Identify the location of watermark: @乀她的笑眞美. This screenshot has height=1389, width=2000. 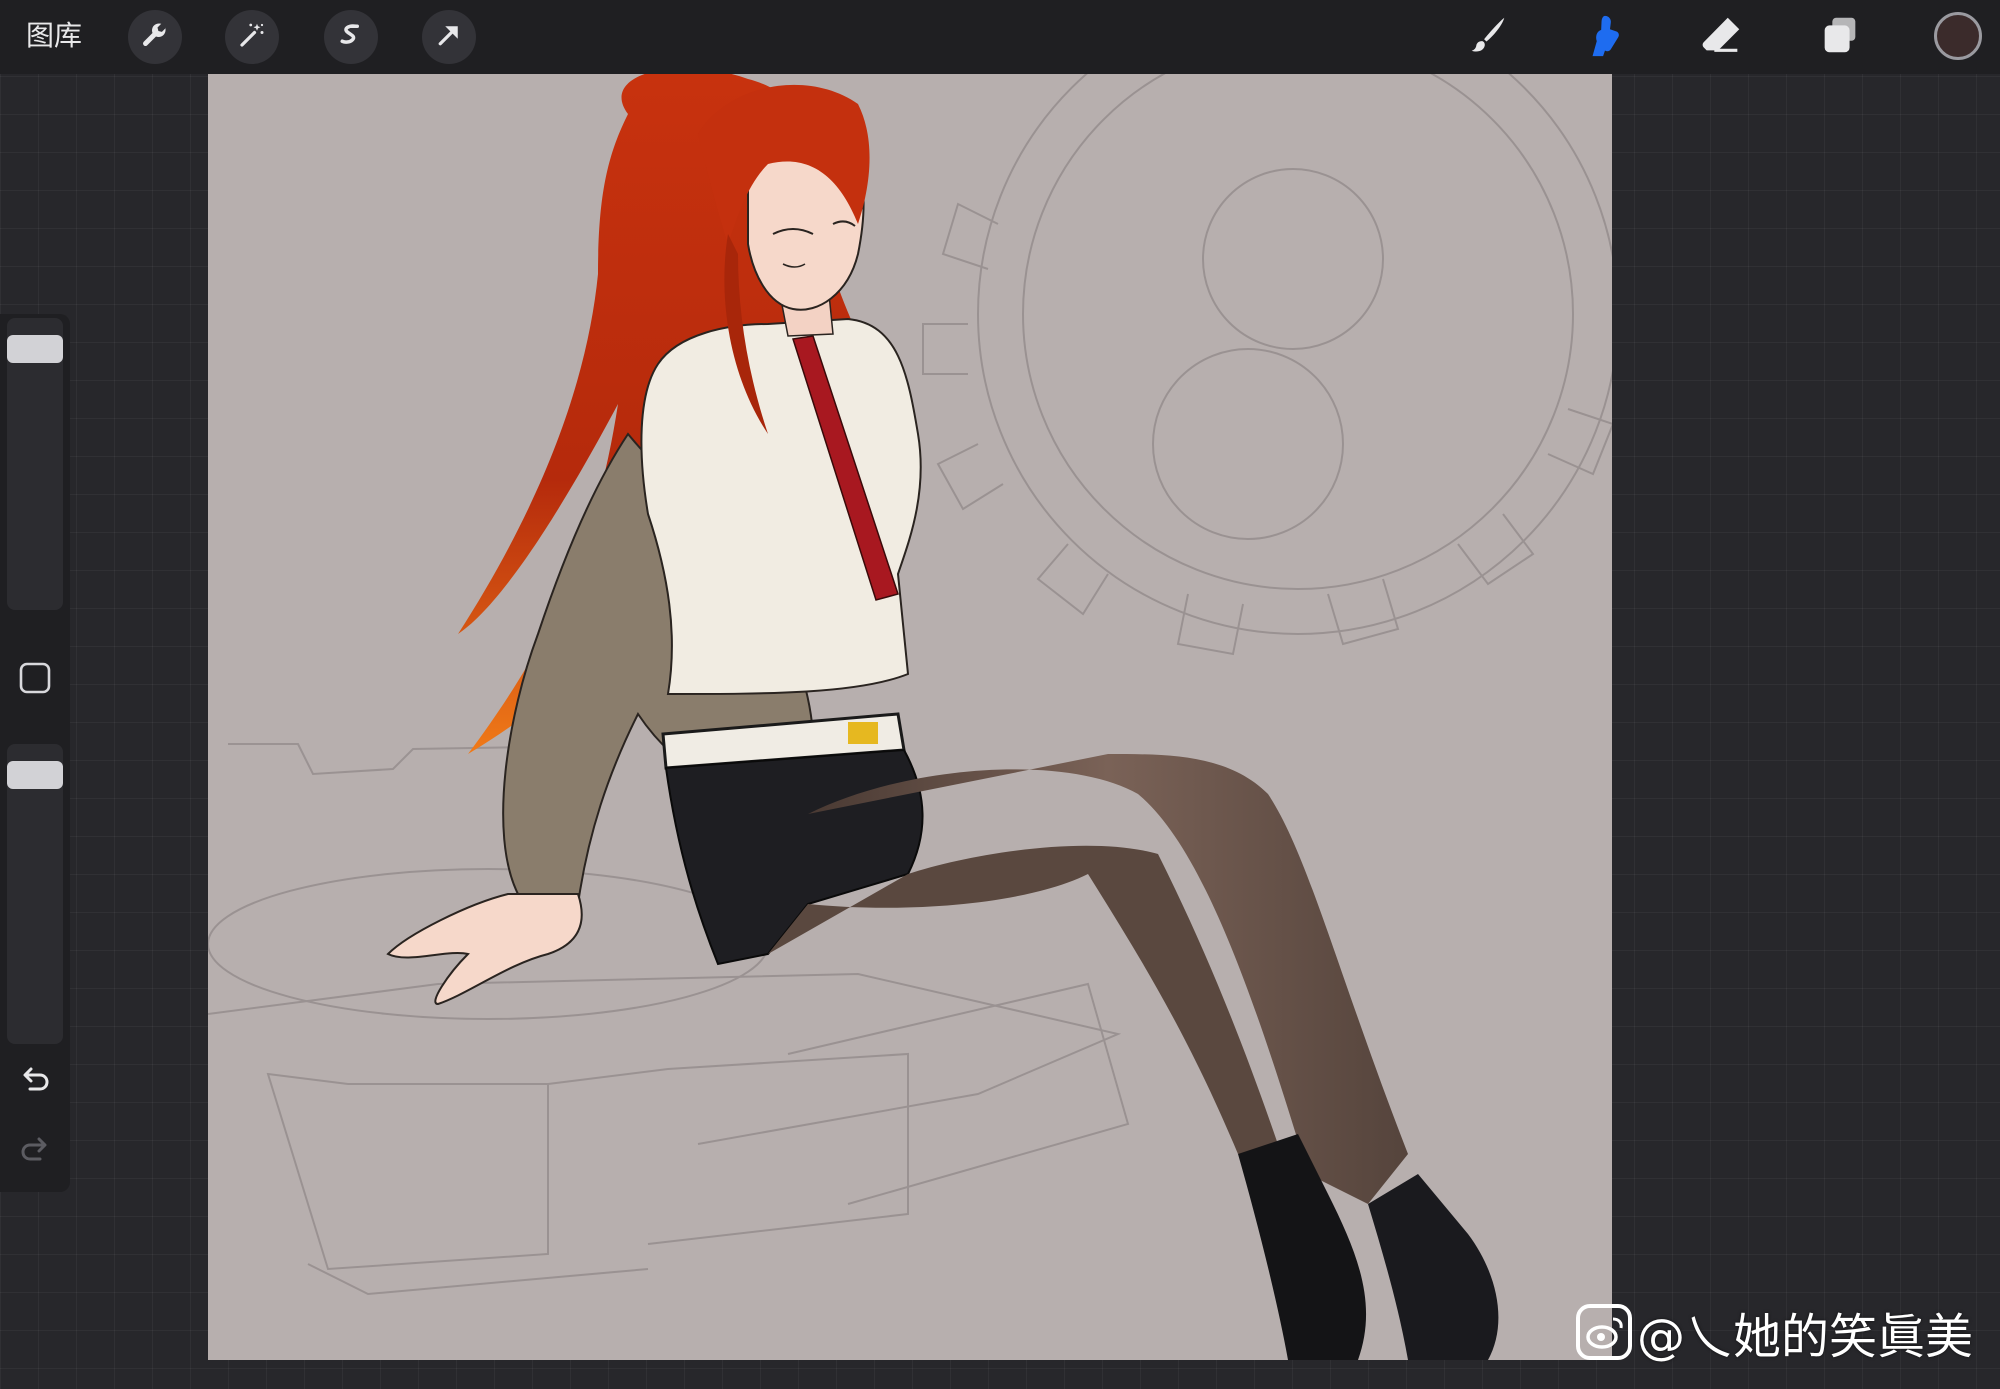
(1774, 1334).